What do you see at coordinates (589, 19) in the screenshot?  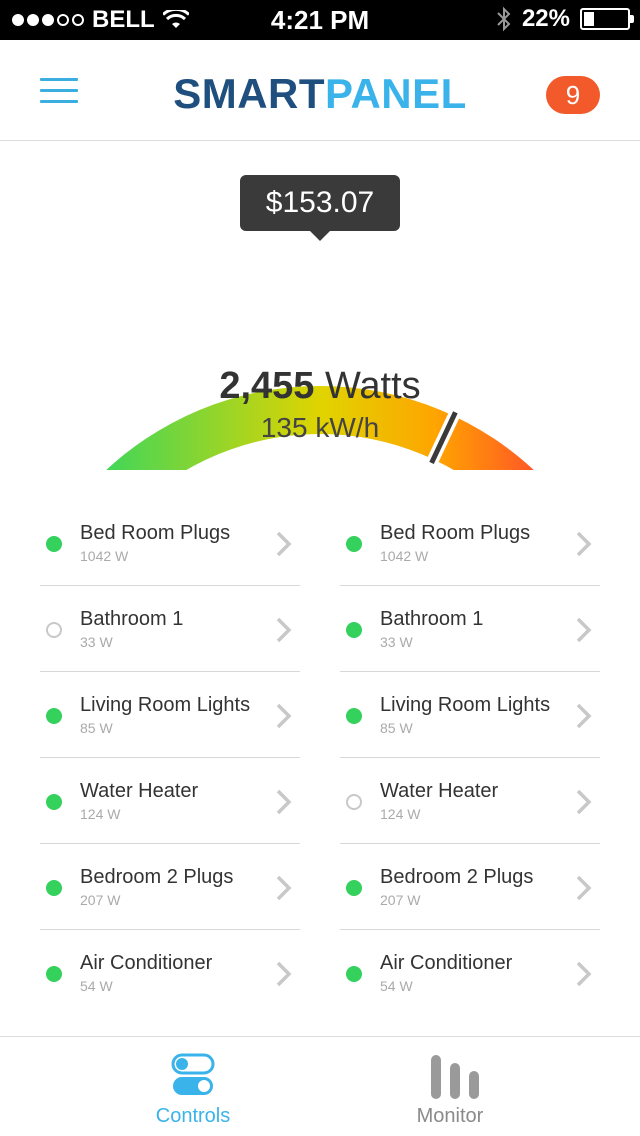 I see `battery-fill` at bounding box center [589, 19].